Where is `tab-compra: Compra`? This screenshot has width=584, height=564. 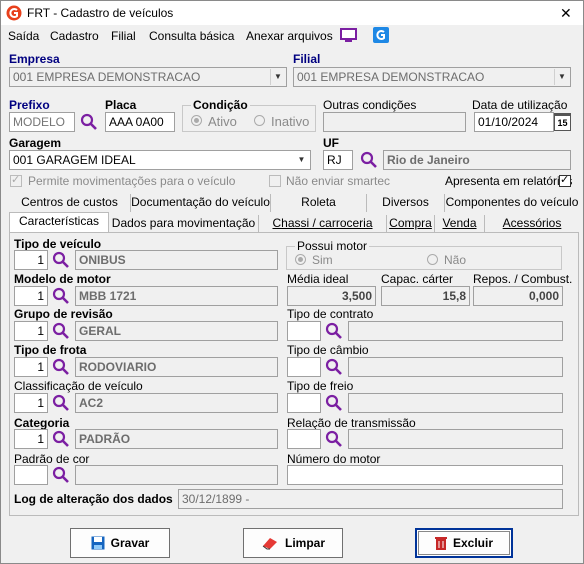
tab-compra: Compra is located at coordinates (411, 224).